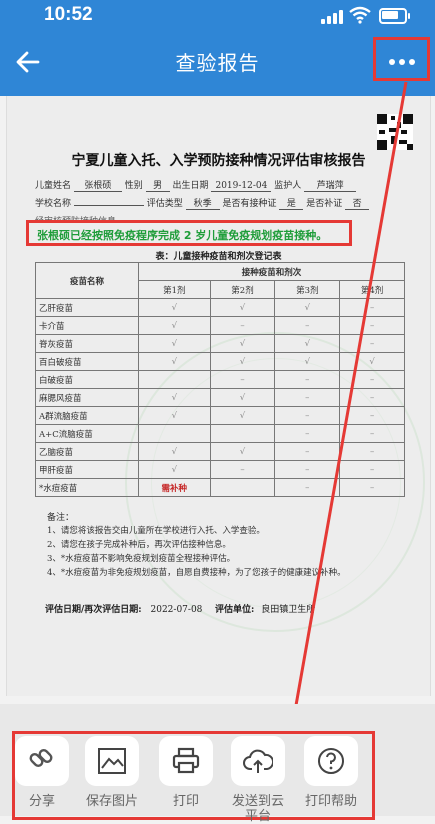 The image size is (435, 824). I want to click on gender-value: 男, so click(157, 185).